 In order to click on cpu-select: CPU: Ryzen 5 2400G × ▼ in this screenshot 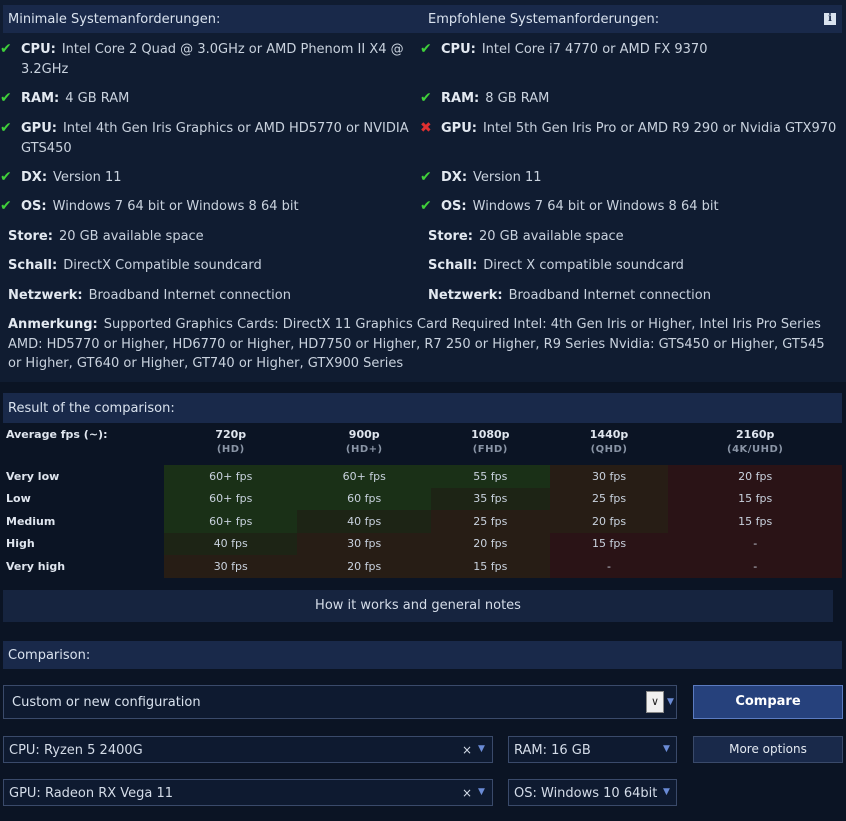, I will do `click(248, 749)`.